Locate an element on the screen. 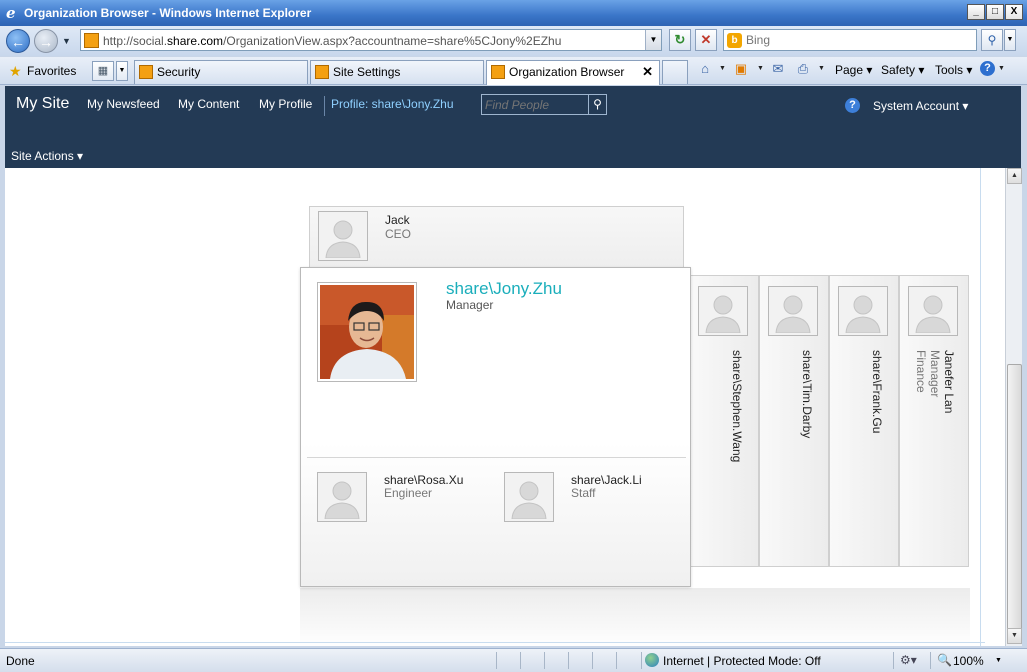  tab-list-dropdown: ▼ is located at coordinates (122, 71).